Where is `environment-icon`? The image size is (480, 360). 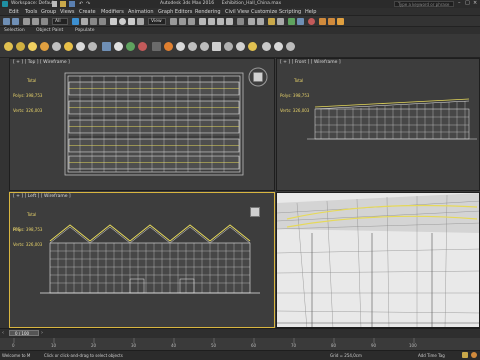
environment-icon is located at coordinates (180, 46).